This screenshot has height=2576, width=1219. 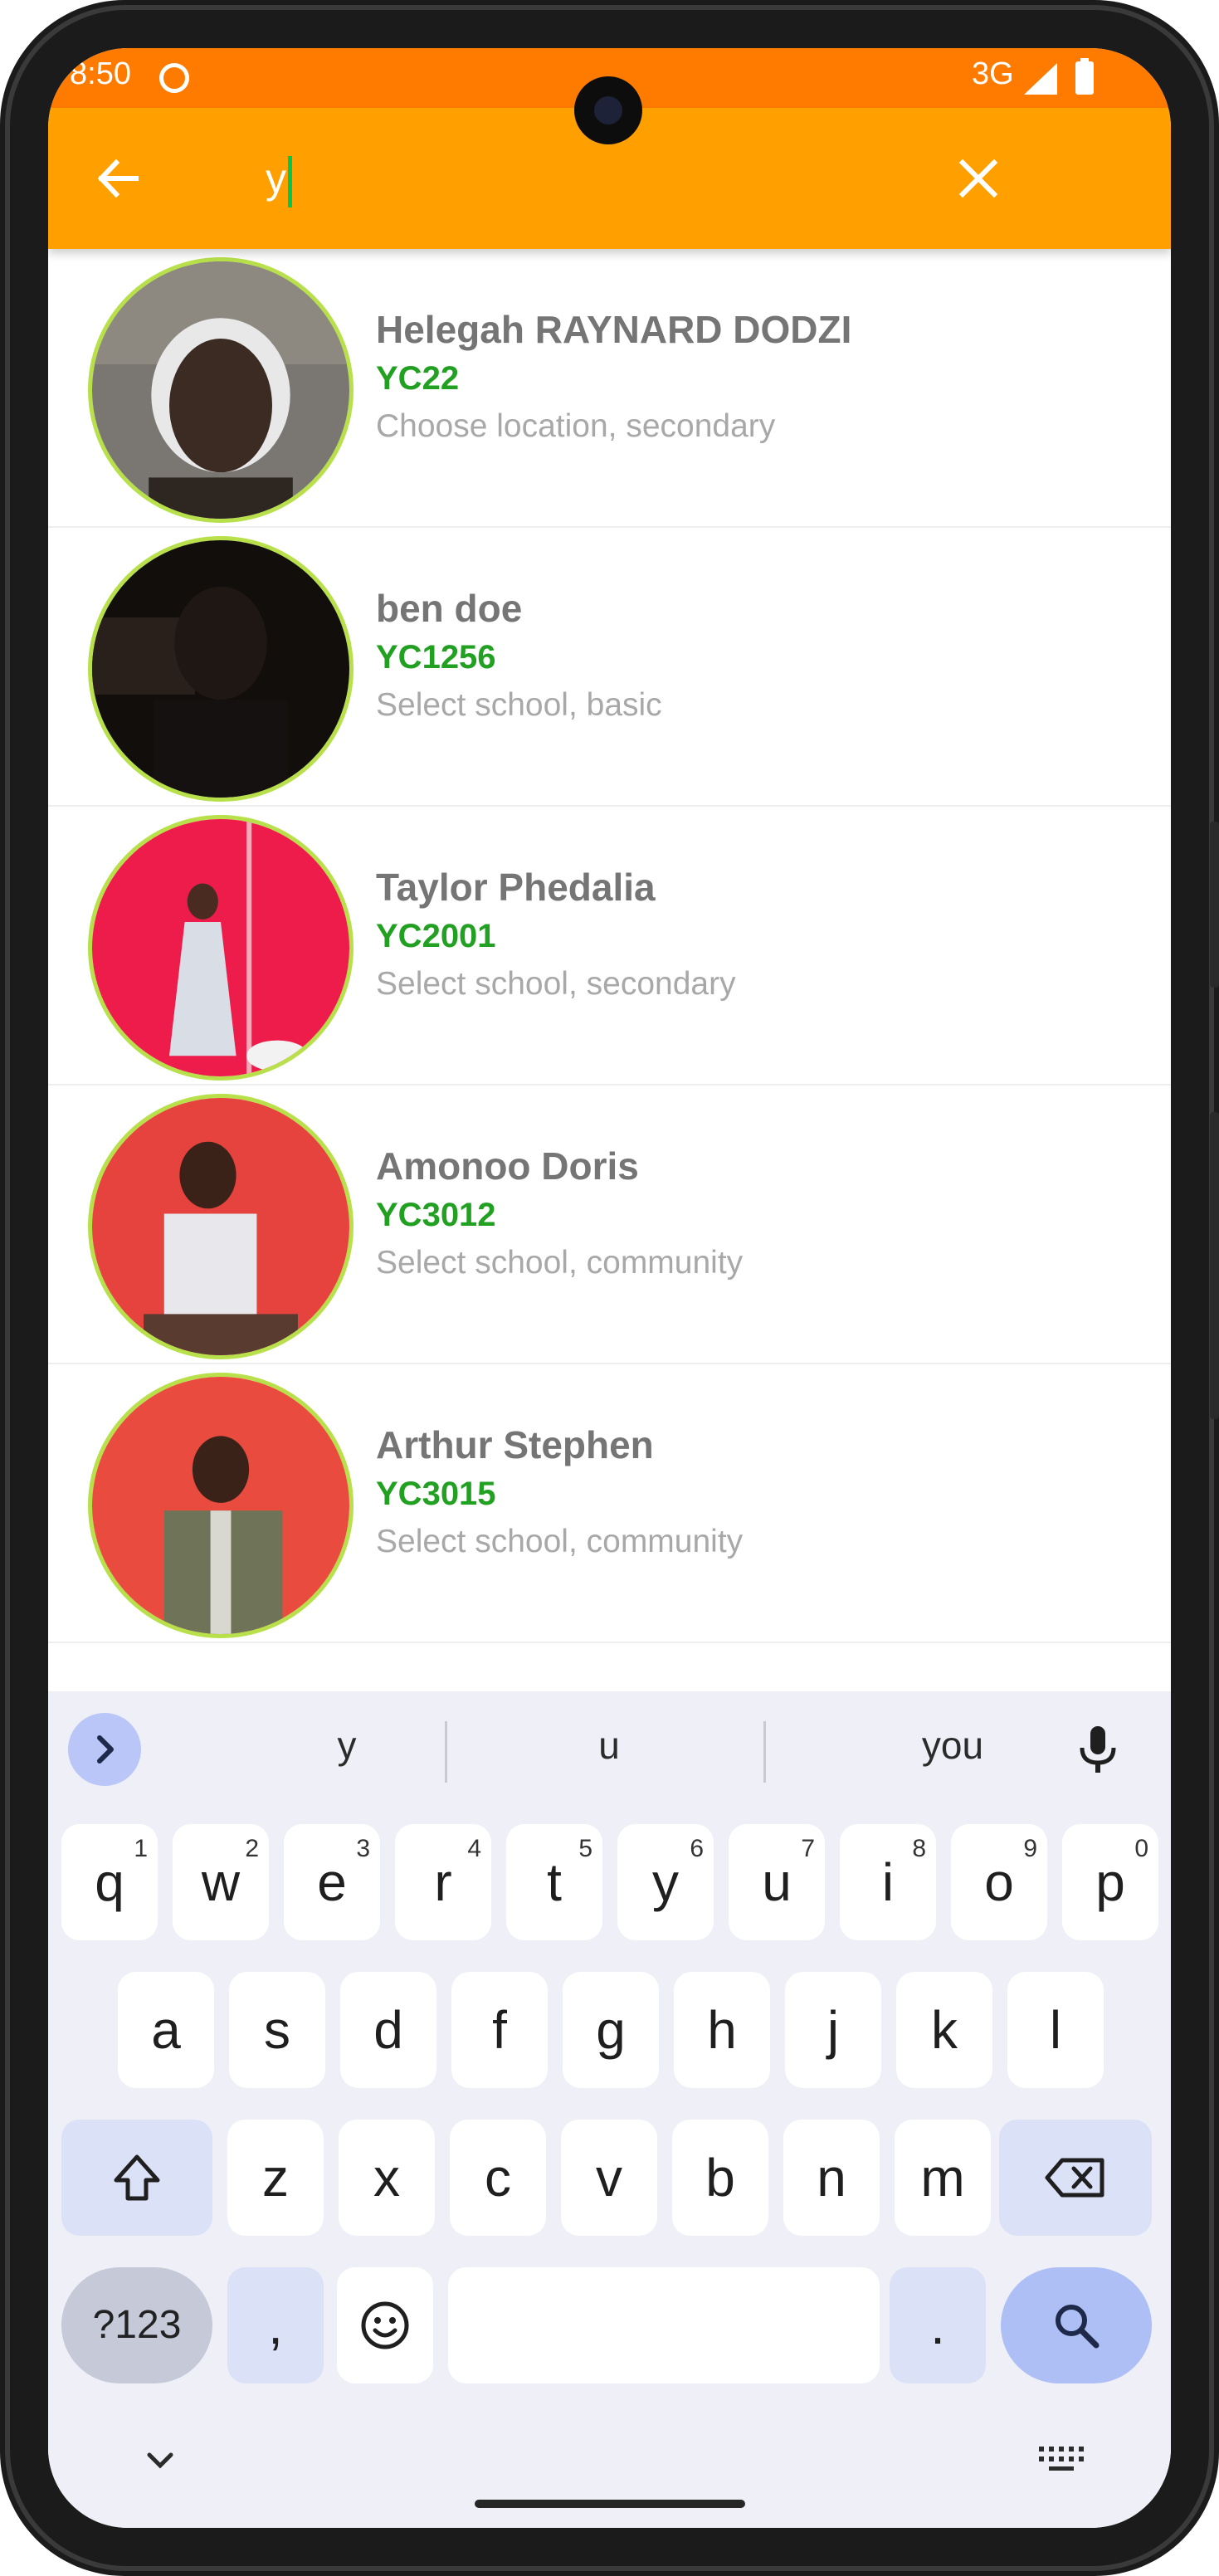 I want to click on suggestion-strip: y u you, so click(x=609, y=1745).